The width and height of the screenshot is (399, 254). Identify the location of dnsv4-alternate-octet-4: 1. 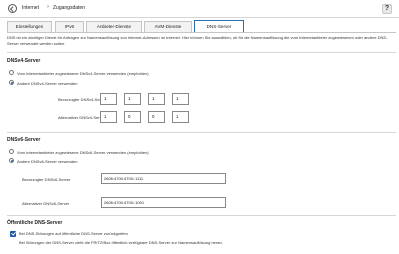
(180, 117).